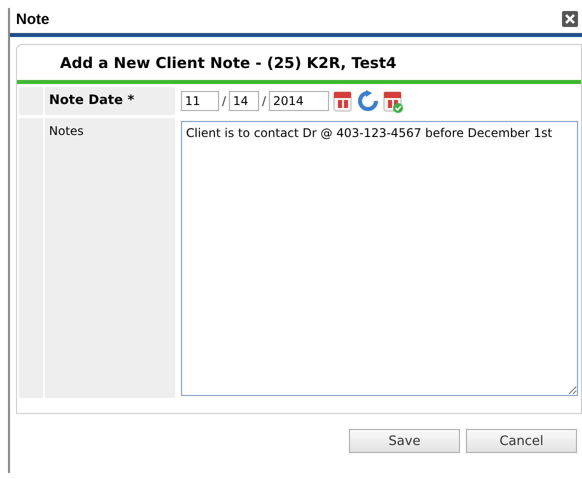 The image size is (582, 479). What do you see at coordinates (200, 101) in the screenshot?
I see `month-field: 11` at bounding box center [200, 101].